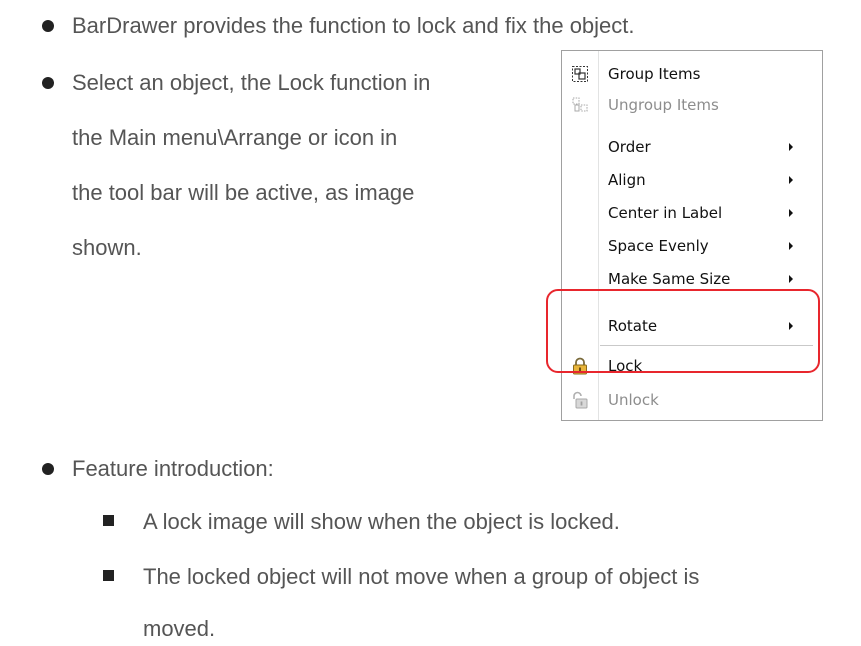 This screenshot has height=646, width=861. Describe the element at coordinates (580, 74) in the screenshot. I see `group-items-icon` at that location.